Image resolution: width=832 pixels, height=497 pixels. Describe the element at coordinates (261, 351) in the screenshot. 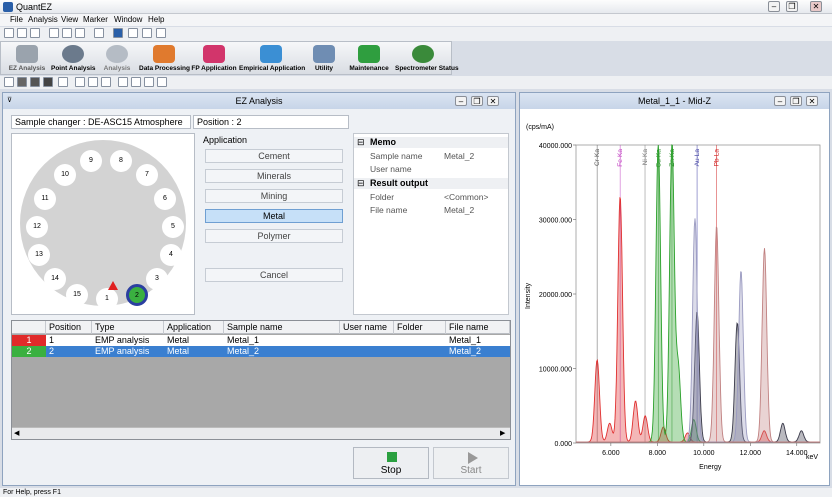

I see `table-row: 2 2 EMP analysis Metal Metal_2 Metal_2` at that location.